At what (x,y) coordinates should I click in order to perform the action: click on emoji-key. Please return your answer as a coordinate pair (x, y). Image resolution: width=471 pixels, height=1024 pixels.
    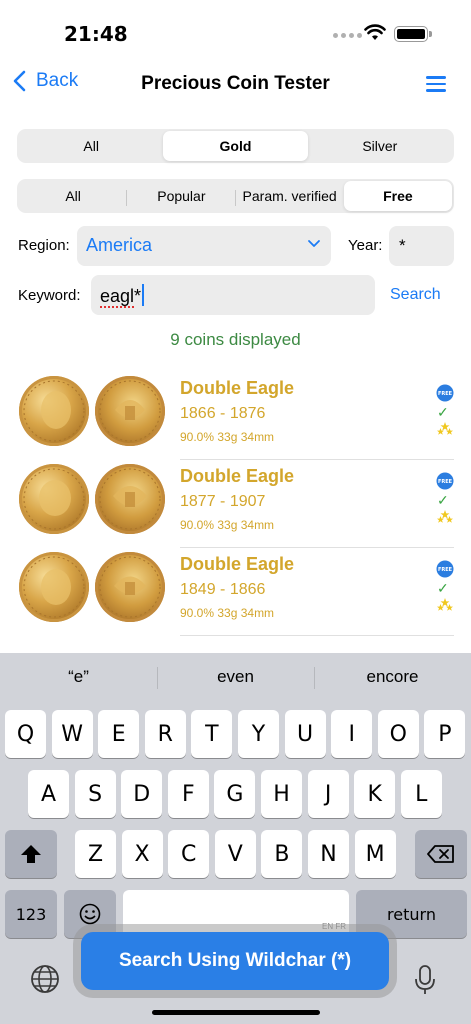
    Looking at the image, I should click on (90, 914).